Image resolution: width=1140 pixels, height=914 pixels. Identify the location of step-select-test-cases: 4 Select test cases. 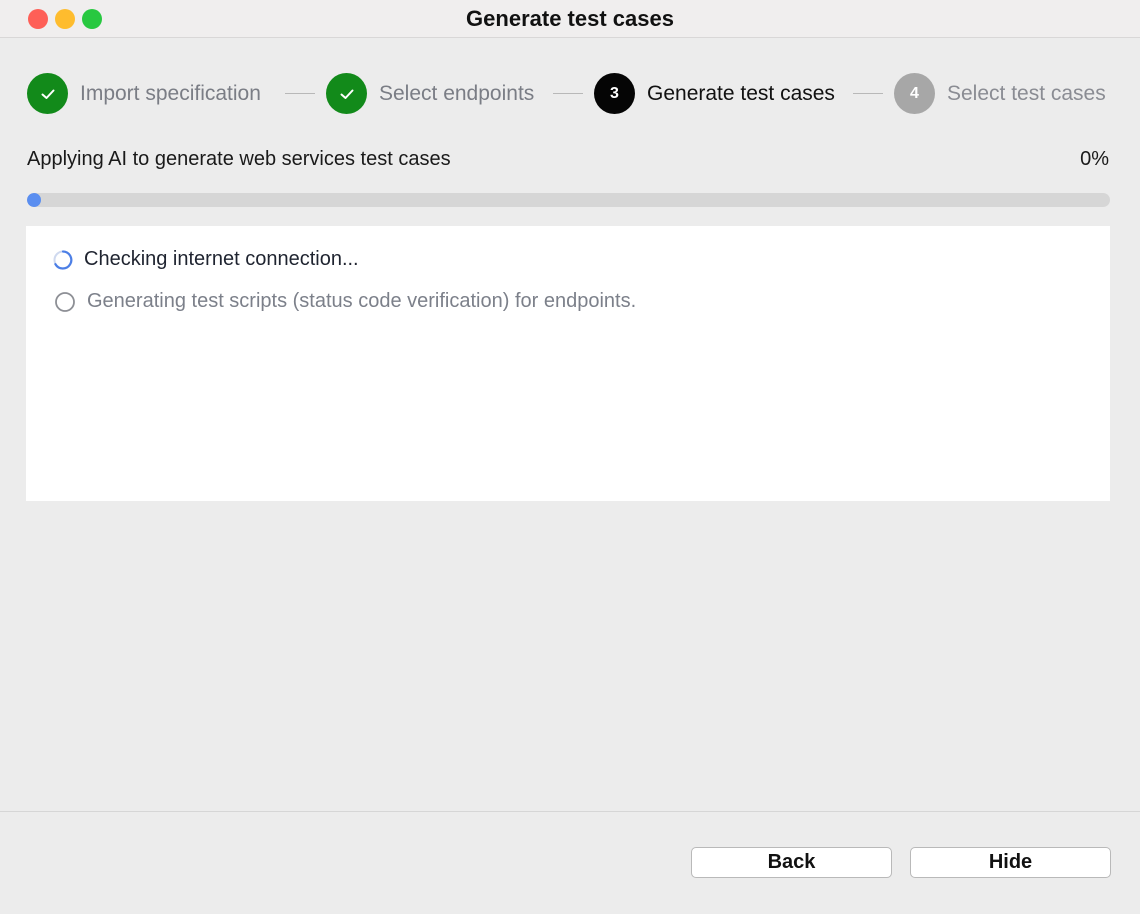
(1000, 93).